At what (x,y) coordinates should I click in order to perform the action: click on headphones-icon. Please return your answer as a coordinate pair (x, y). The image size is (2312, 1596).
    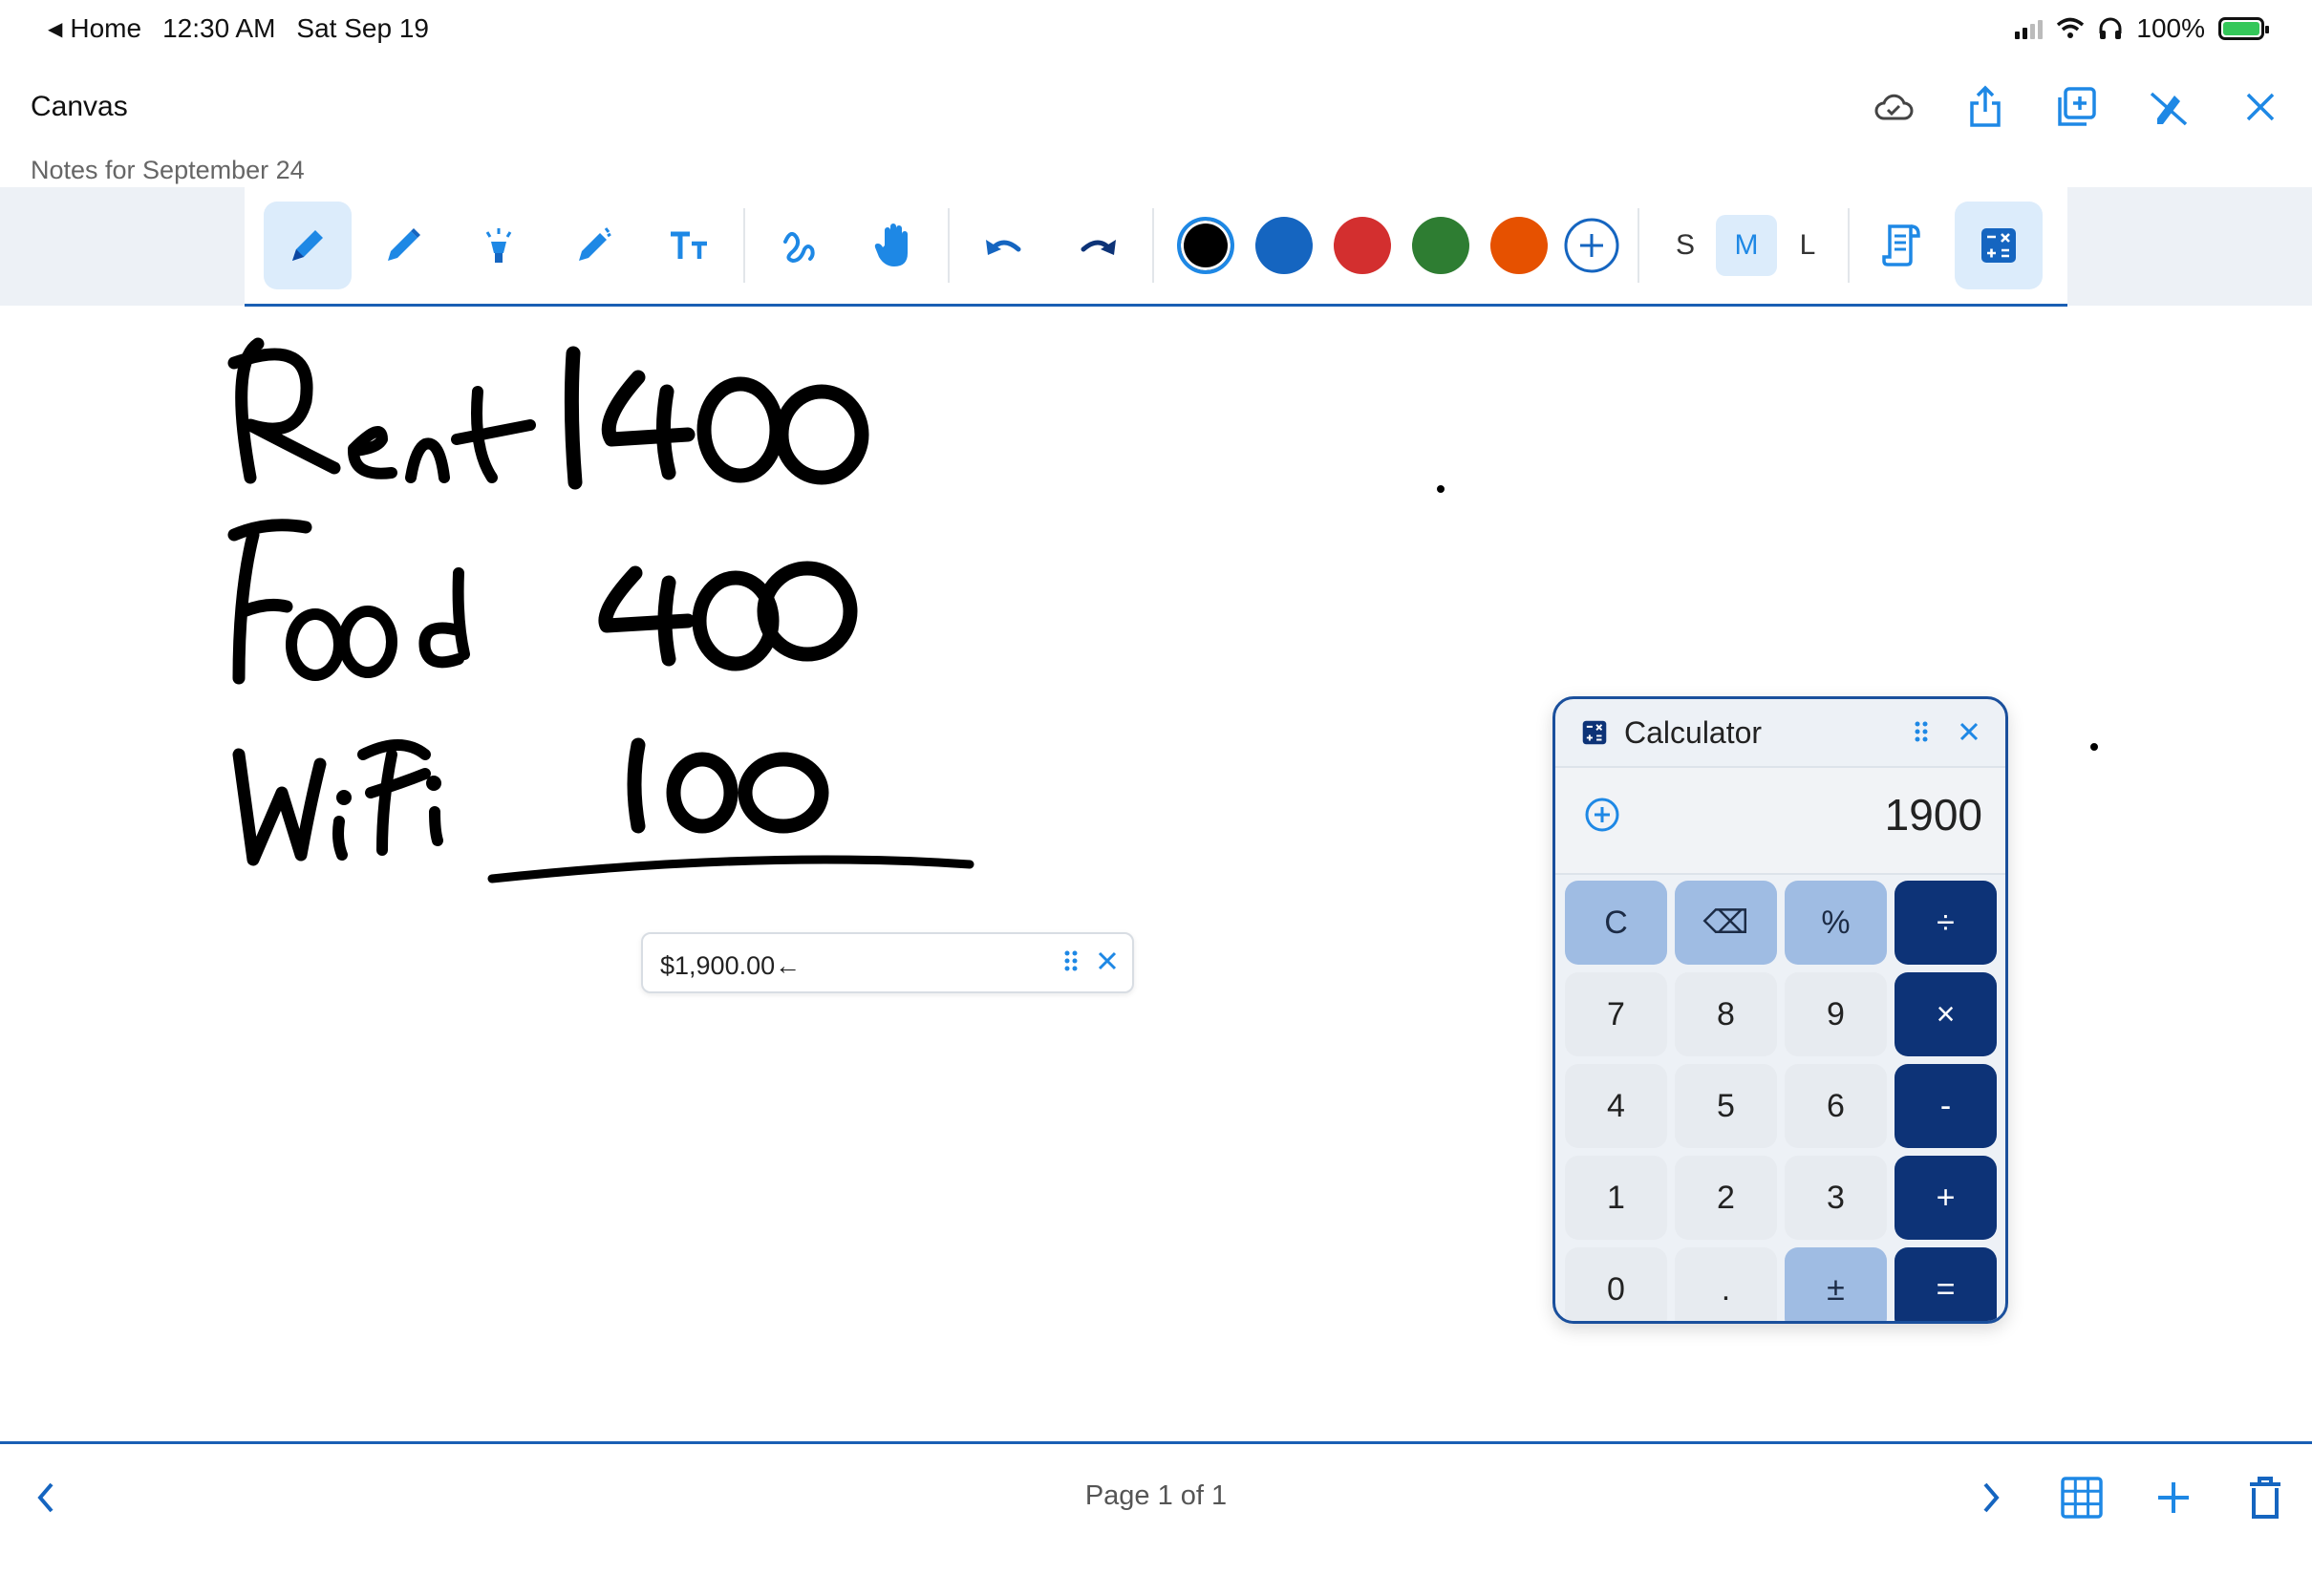
    Looking at the image, I should click on (2110, 28).